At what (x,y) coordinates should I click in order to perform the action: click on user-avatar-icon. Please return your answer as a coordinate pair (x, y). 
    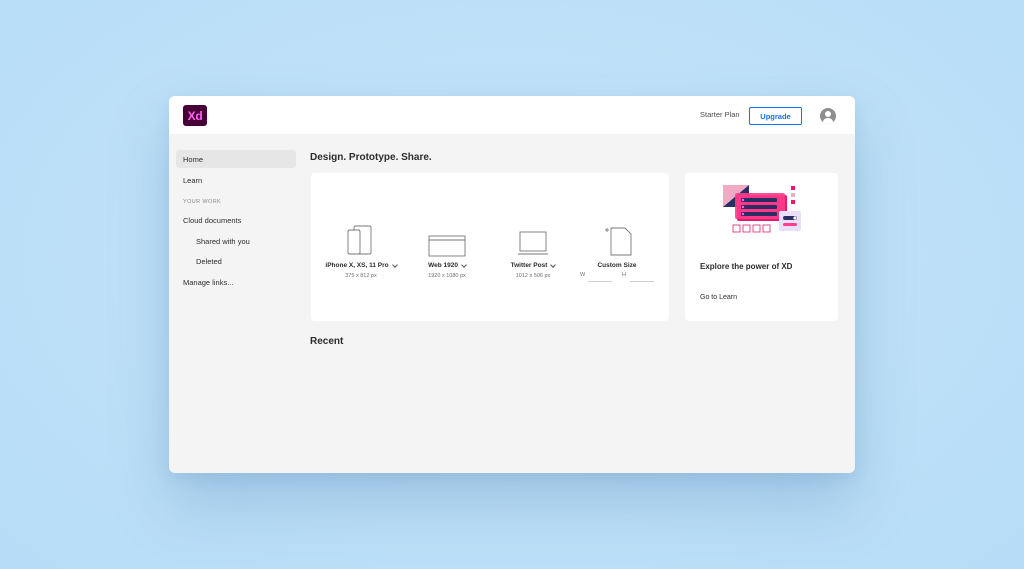
    Looking at the image, I should click on (828, 116).